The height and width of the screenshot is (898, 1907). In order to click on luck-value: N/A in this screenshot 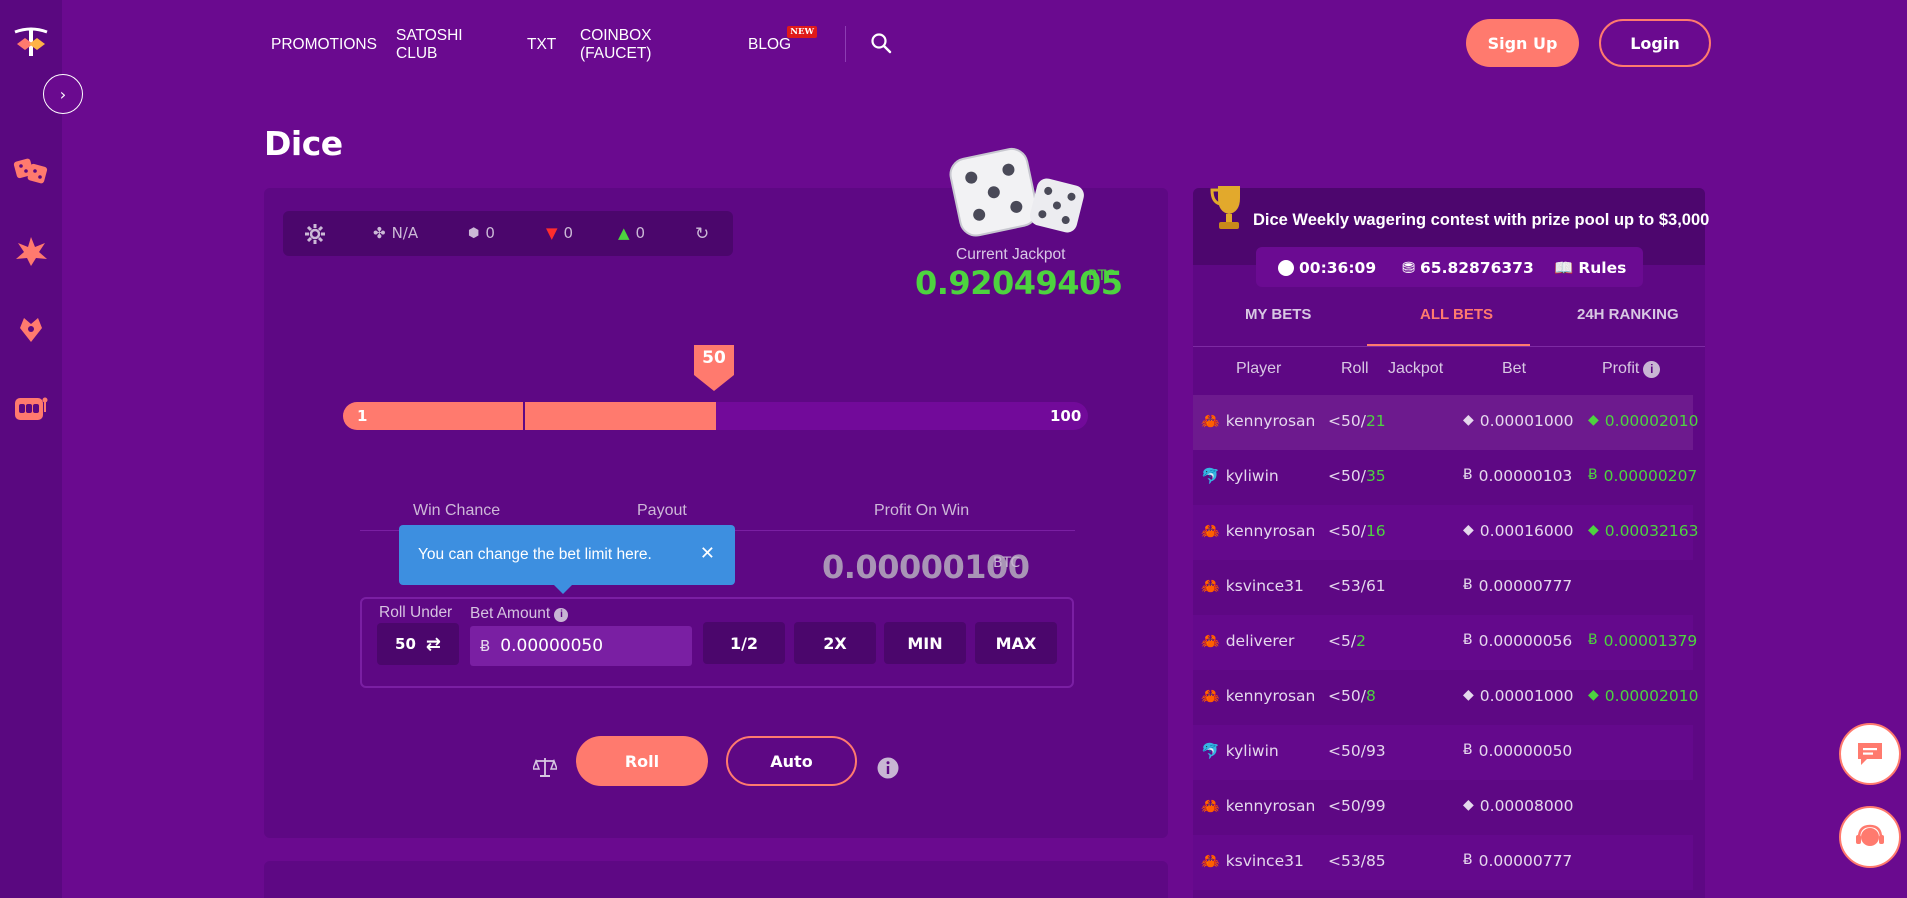, I will do `click(405, 233)`.